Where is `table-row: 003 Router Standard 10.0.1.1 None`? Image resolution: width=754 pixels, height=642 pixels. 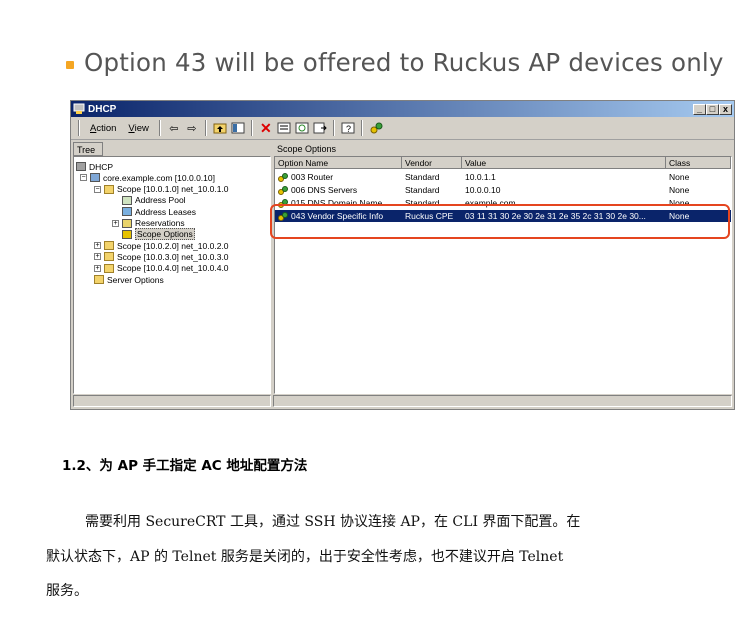
table-row: 003 Router Standard 10.0.1.1 None is located at coordinates (503, 177).